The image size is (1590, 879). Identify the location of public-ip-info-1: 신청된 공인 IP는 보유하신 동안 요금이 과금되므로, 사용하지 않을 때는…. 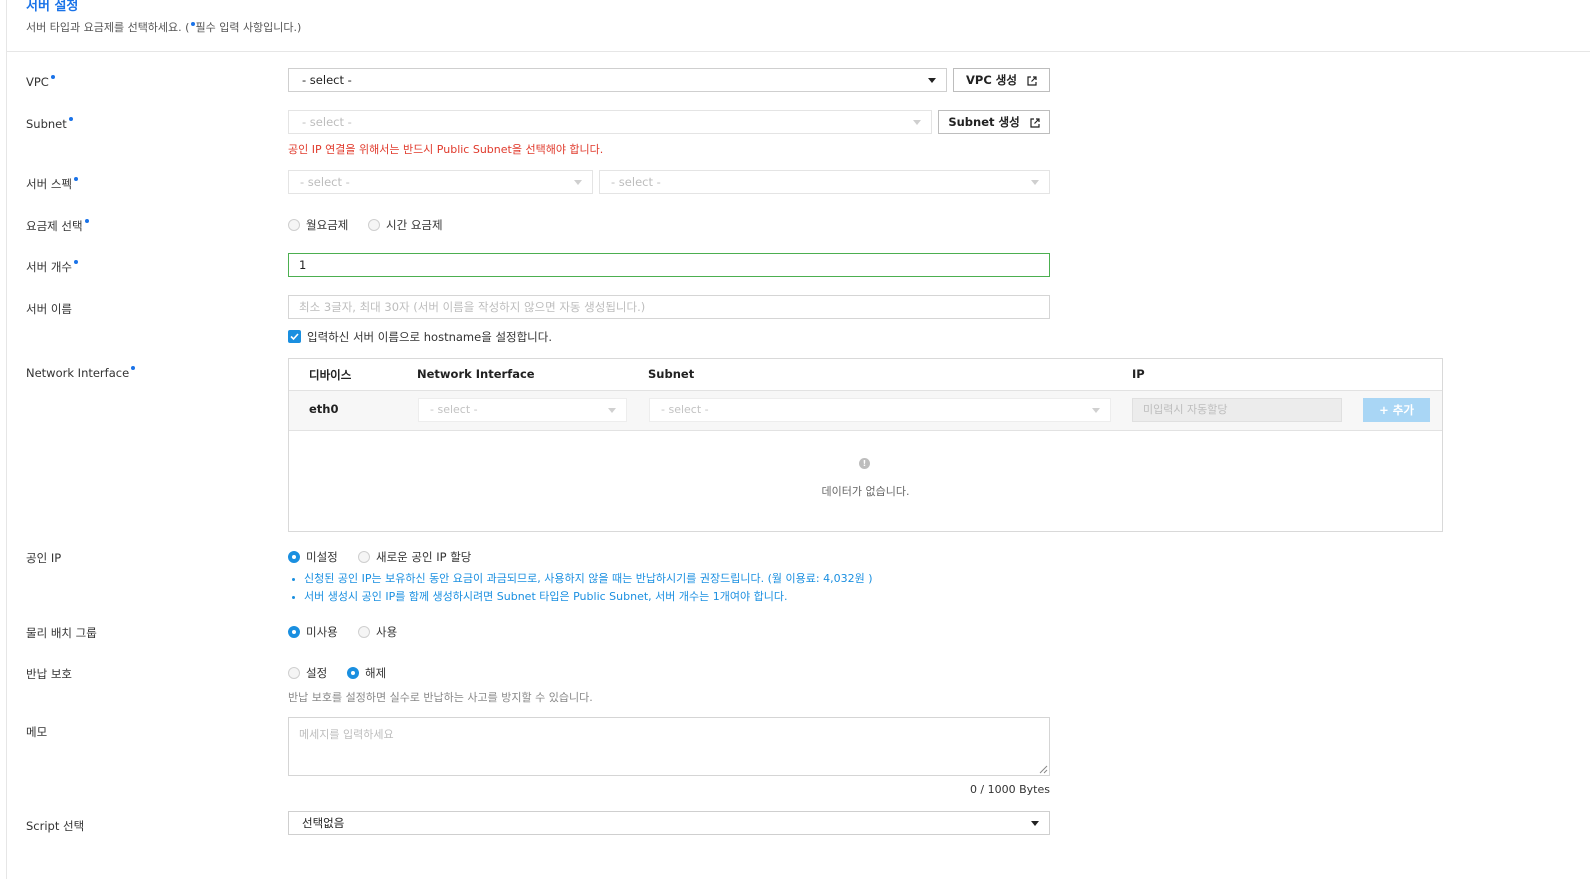
(582, 579).